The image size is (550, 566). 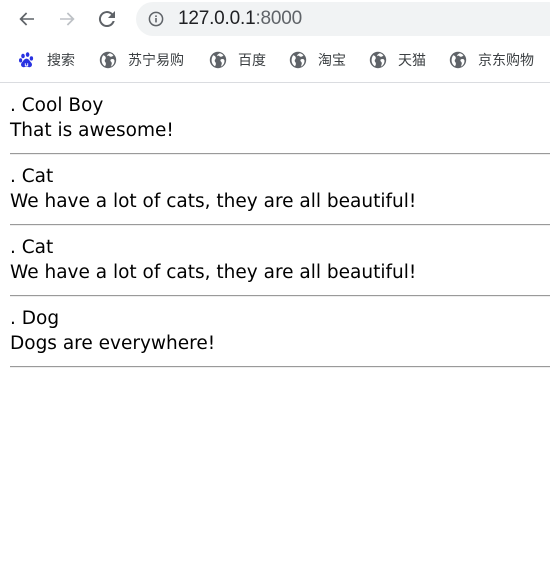 I want to click on post-title: . Dog, so click(x=35, y=318).